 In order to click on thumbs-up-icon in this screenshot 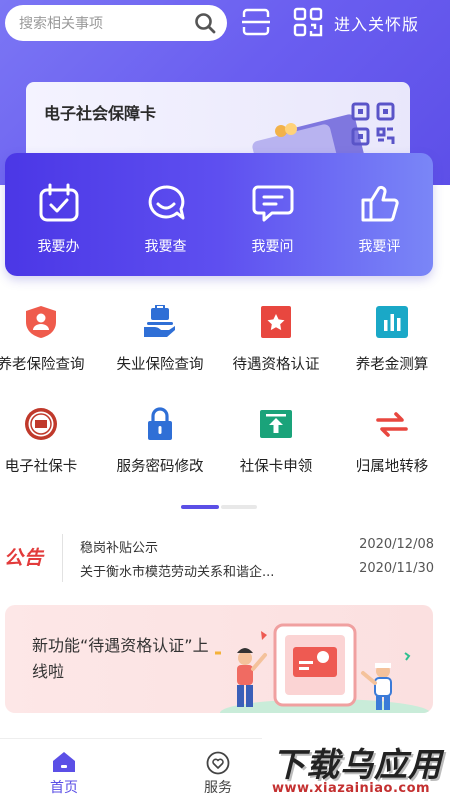, I will do `click(380, 203)`.